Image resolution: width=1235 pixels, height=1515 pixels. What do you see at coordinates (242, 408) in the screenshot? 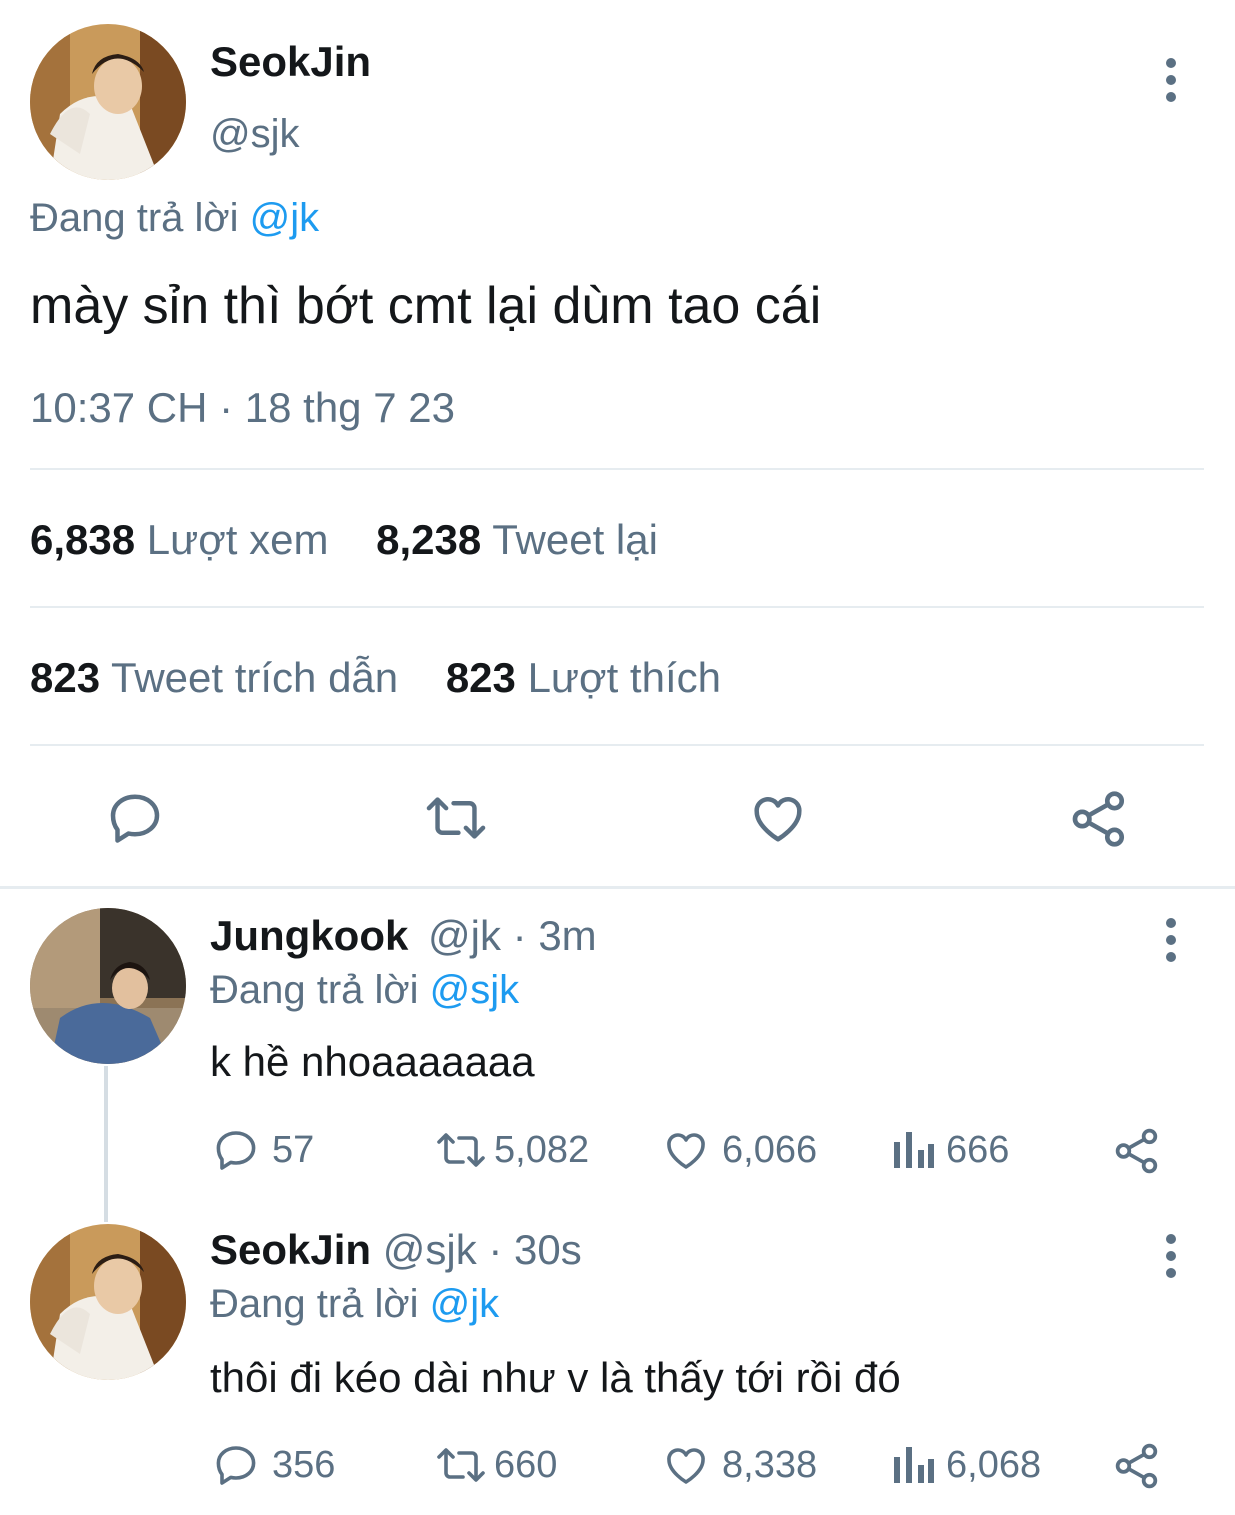
I see `tweet-timestamp: 10:37 CH · 18 thg 7 23` at bounding box center [242, 408].